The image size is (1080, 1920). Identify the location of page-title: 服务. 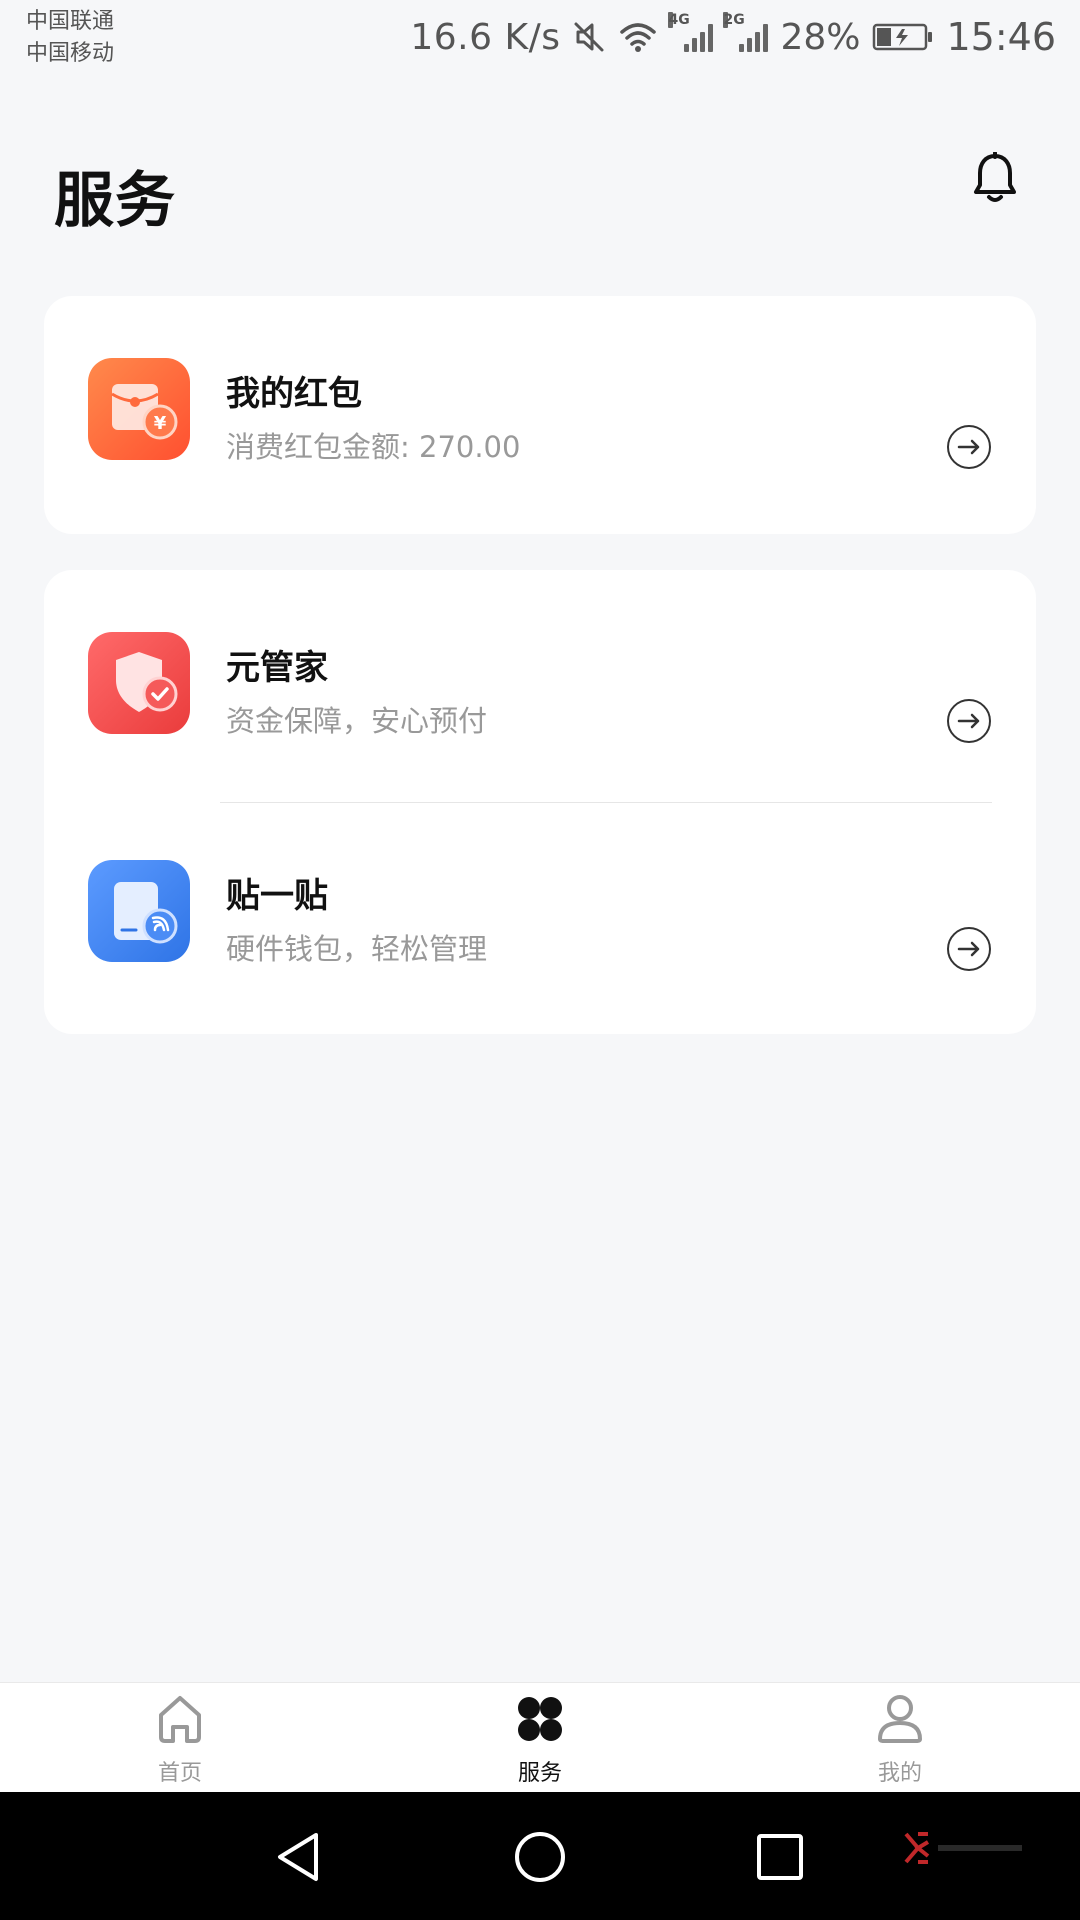
(115, 201).